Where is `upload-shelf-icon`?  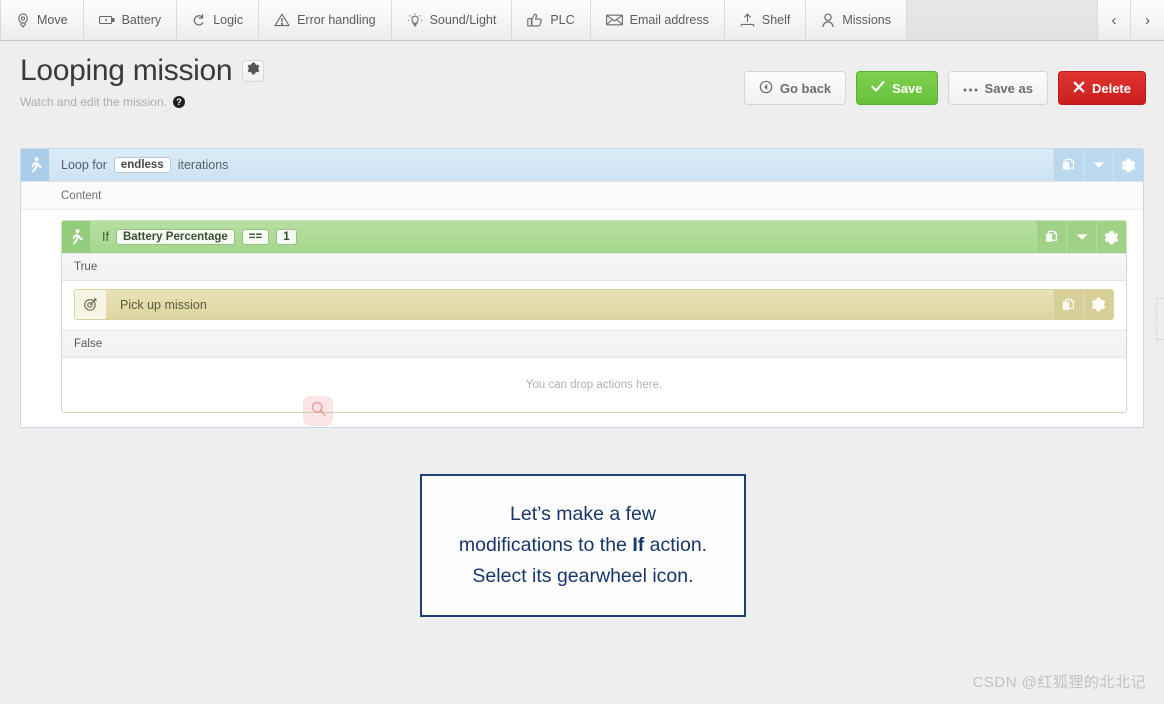 upload-shelf-icon is located at coordinates (747, 20).